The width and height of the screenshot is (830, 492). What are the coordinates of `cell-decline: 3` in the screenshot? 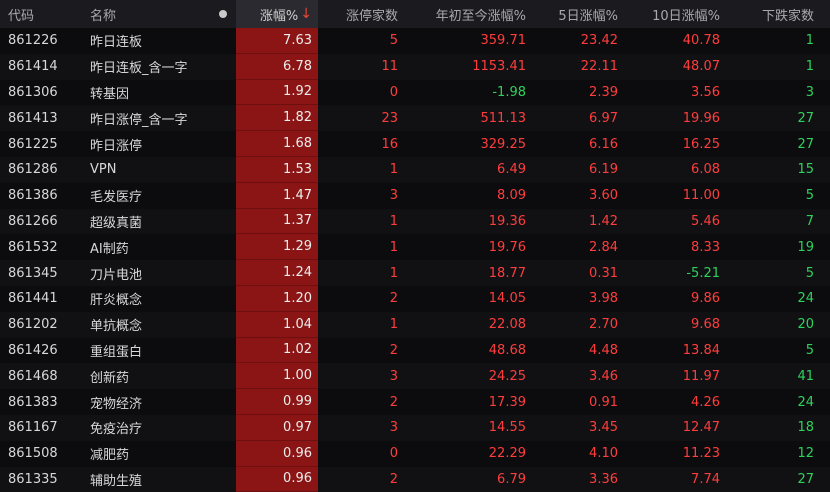 It's located at (809, 92).